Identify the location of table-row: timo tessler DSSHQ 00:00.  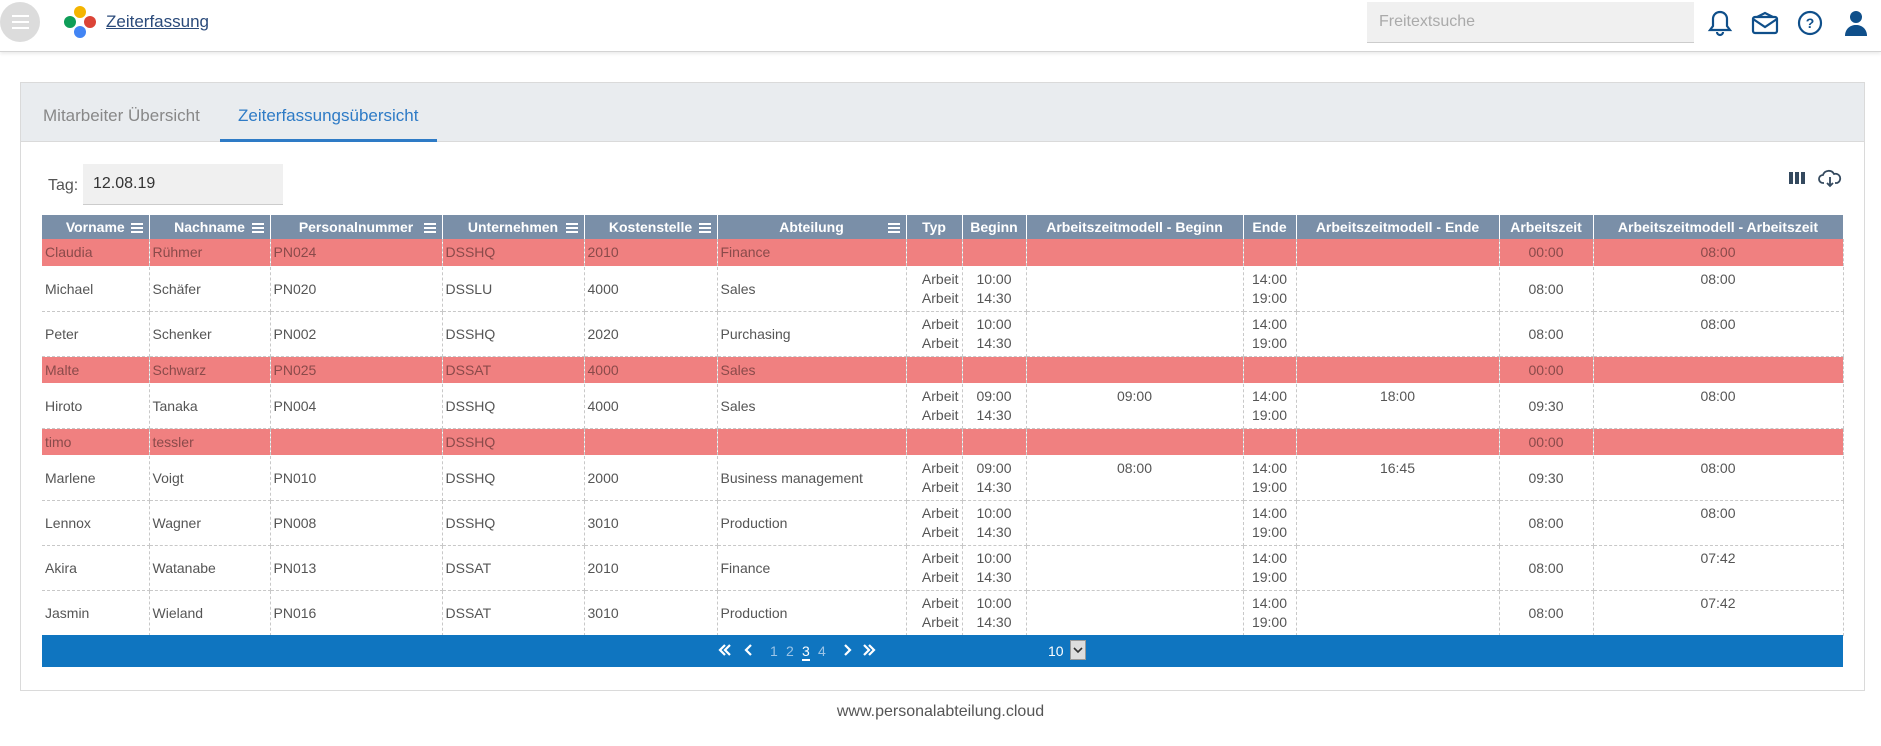
(943, 442).